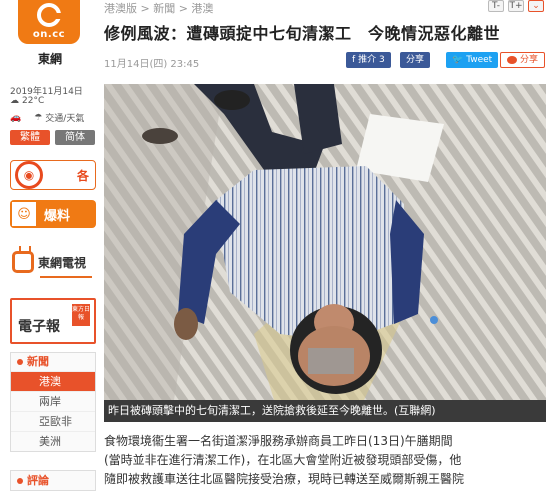 The image size is (550, 491). Describe the element at coordinates (14, 101) in the screenshot. I see `cloud-icon: ☁` at that location.